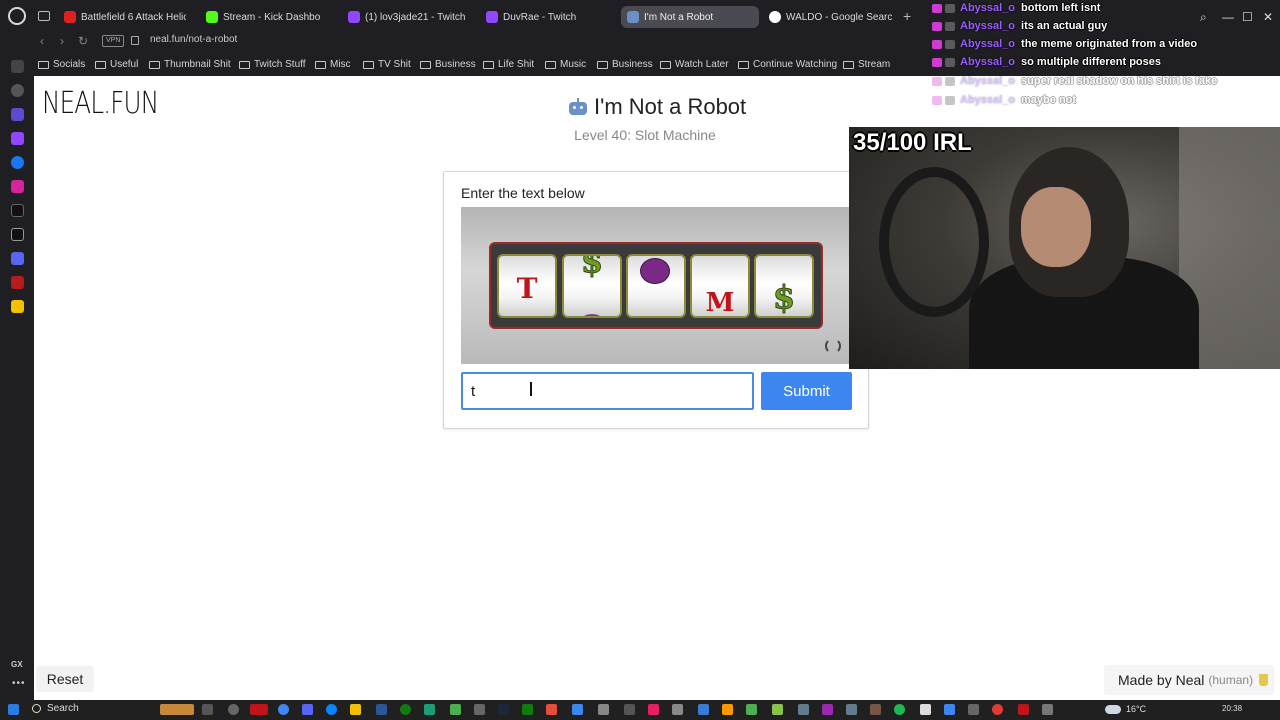 The width and height of the screenshot is (1280, 720). What do you see at coordinates (355, 709) in the screenshot?
I see `file-explorer-icon` at bounding box center [355, 709].